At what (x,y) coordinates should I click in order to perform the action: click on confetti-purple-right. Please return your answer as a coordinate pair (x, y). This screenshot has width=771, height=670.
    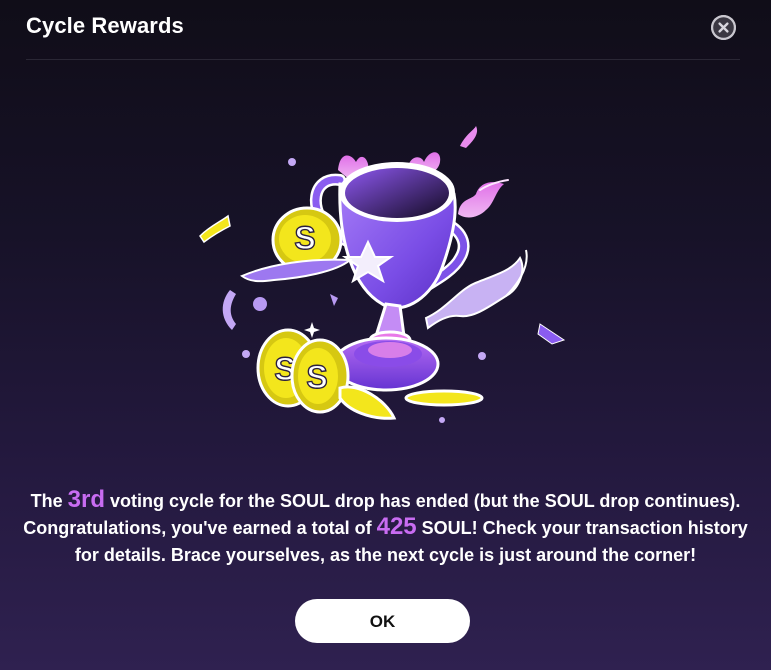
    Looking at the image, I should click on (551, 334).